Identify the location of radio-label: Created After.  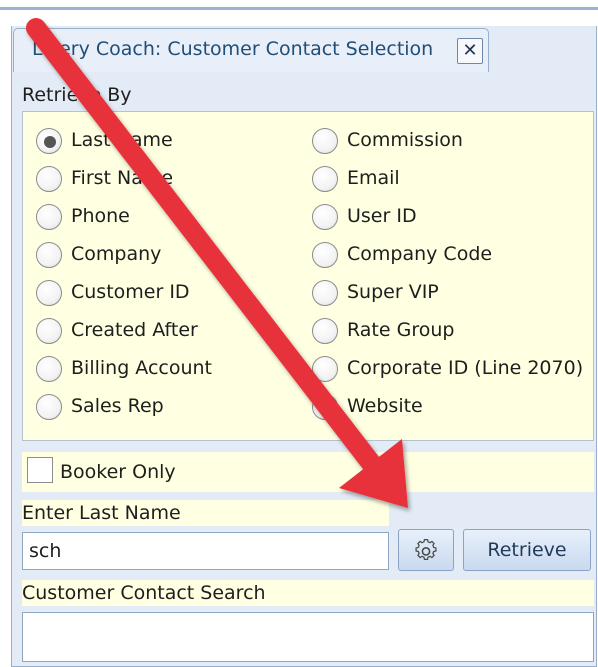
(134, 330).